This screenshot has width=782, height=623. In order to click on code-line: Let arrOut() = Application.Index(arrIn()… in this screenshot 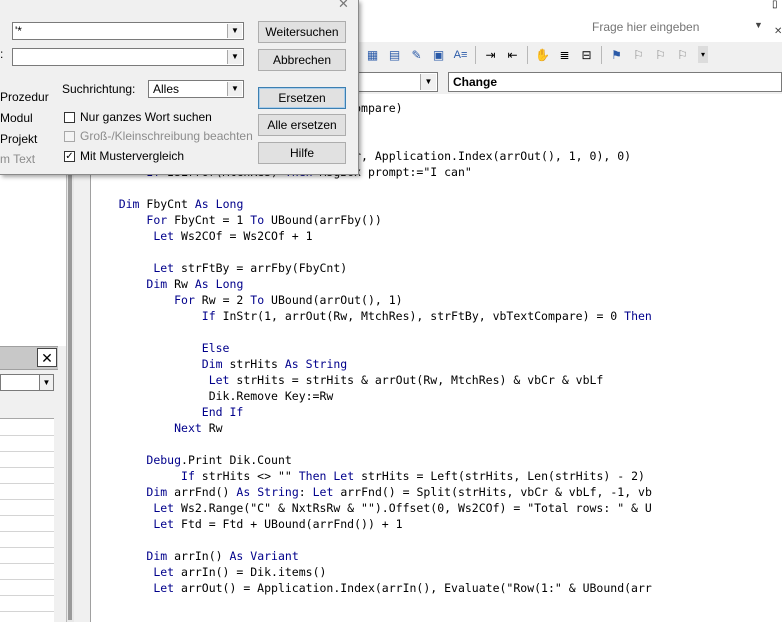, I will do `click(371, 588)`.